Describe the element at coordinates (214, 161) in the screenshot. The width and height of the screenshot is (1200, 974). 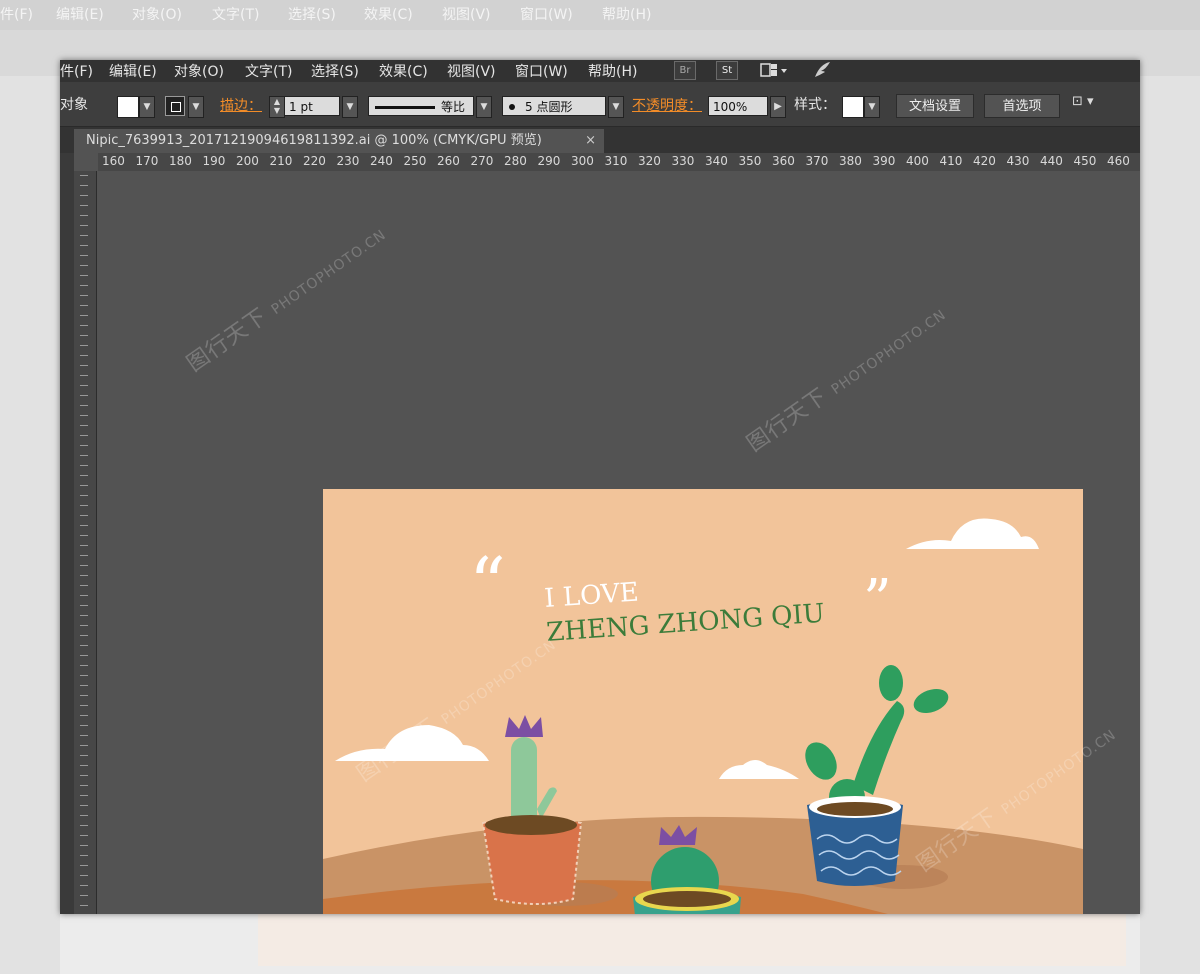
I see `ruler-tick-label: 190` at that location.